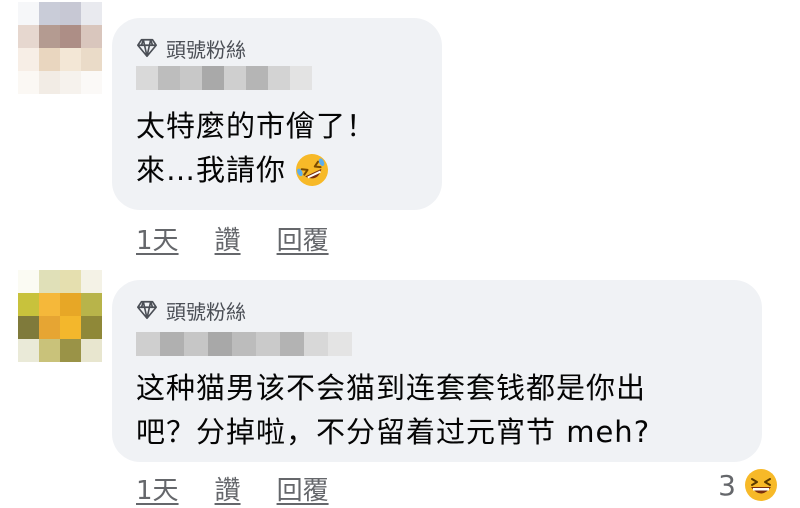 The height and width of the screenshot is (508, 800). I want to click on comment-line: 來…我請你, so click(211, 170).